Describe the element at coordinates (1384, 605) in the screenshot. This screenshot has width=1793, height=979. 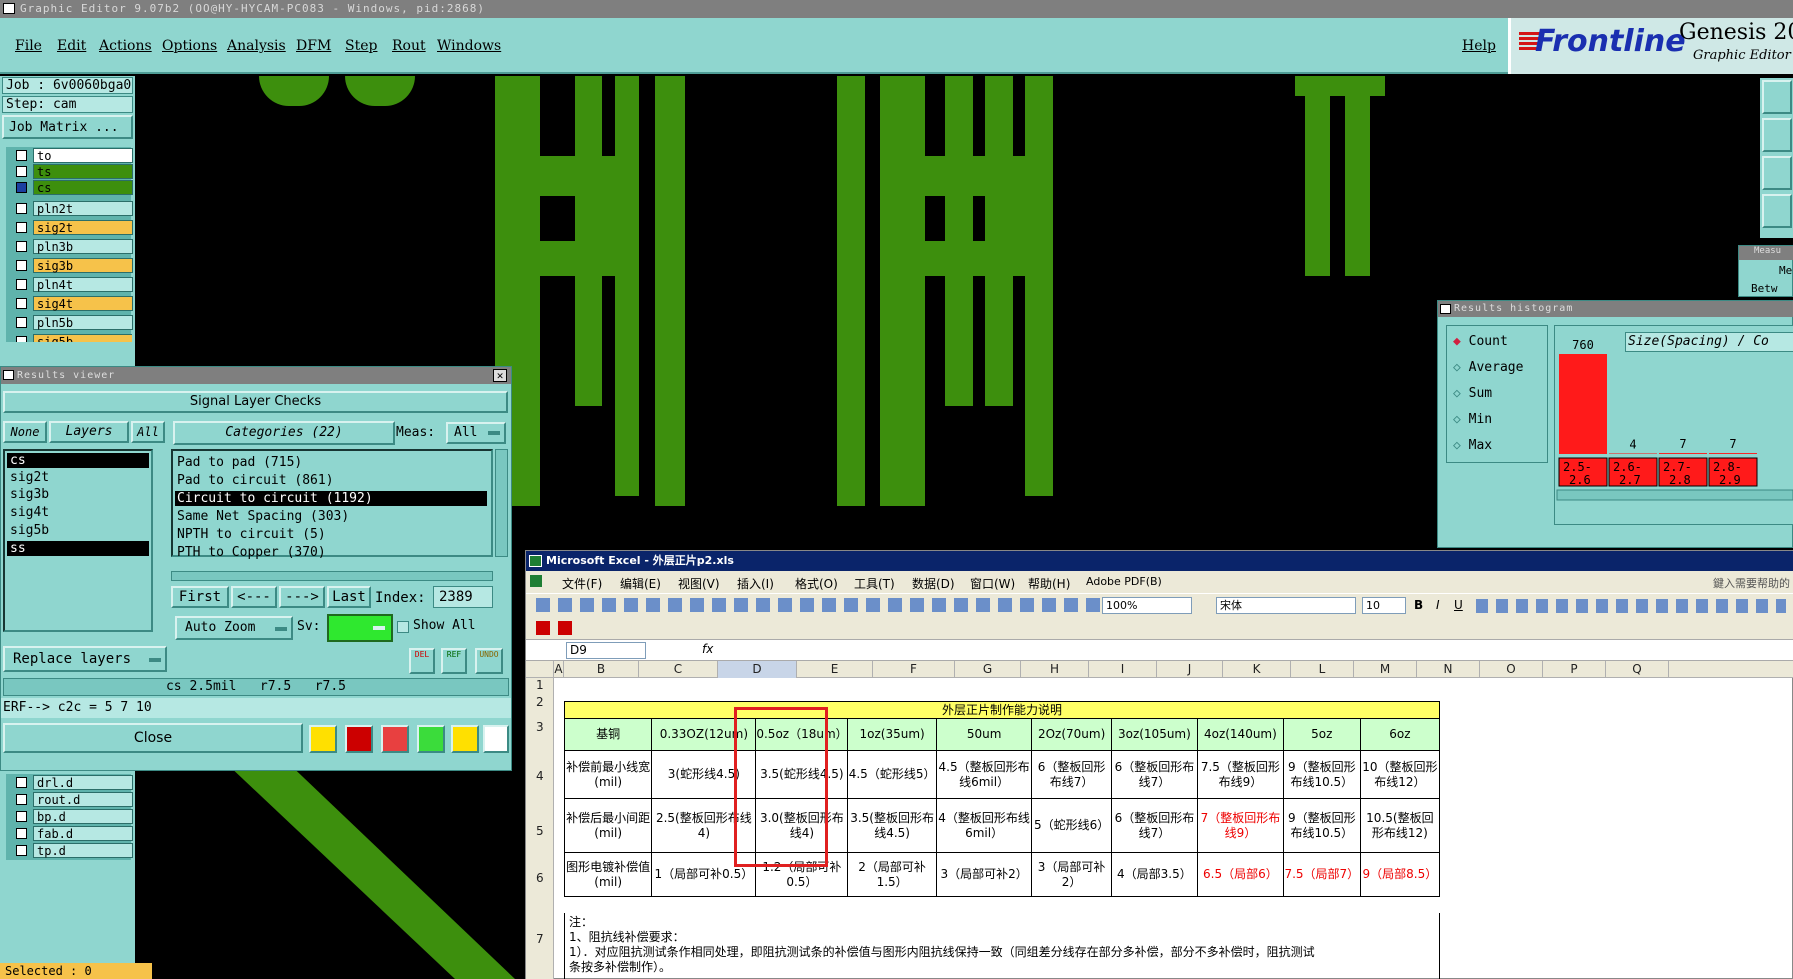
I see `font-size-dropdown: 10` at that location.